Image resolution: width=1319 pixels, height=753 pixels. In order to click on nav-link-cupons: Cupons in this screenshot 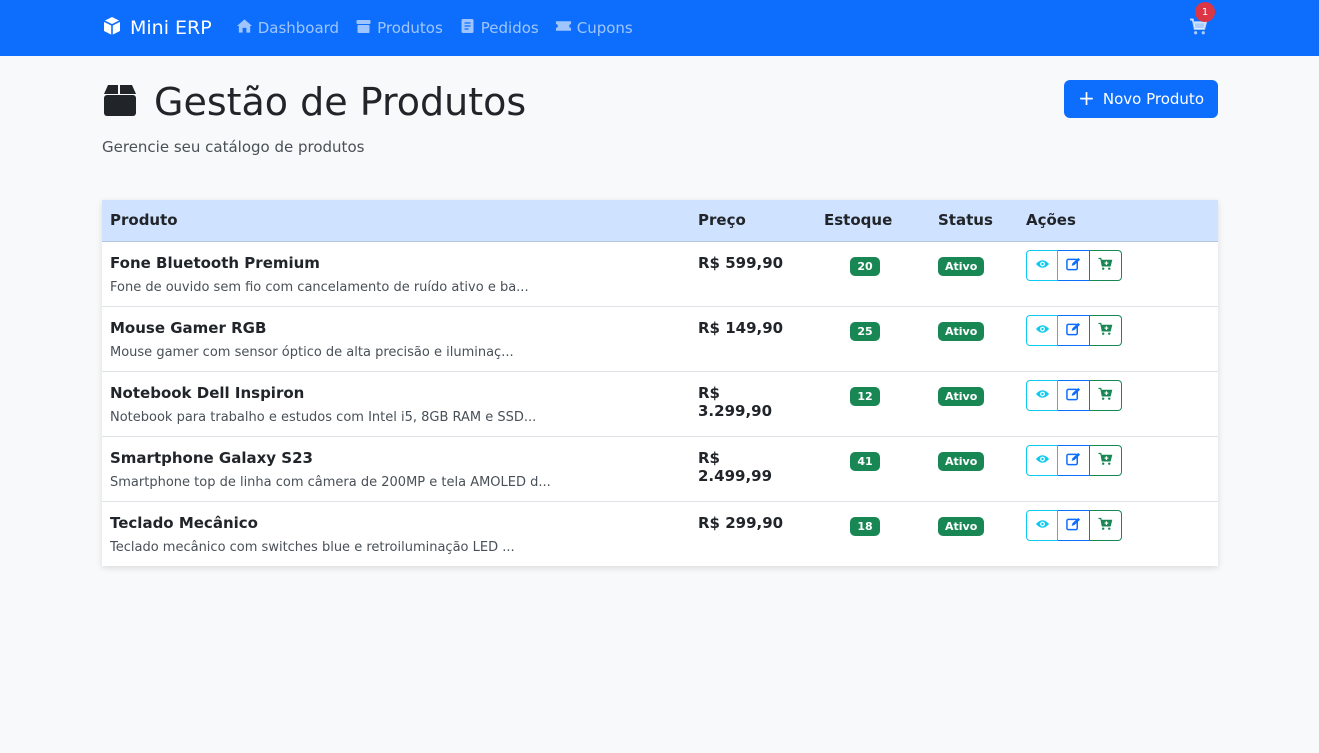, I will do `click(594, 28)`.